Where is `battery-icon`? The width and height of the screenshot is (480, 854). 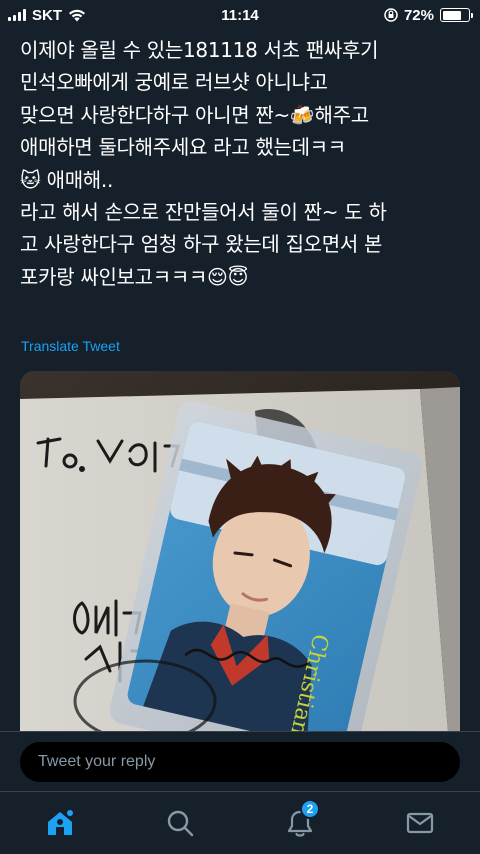 battery-icon is located at coordinates (456, 15).